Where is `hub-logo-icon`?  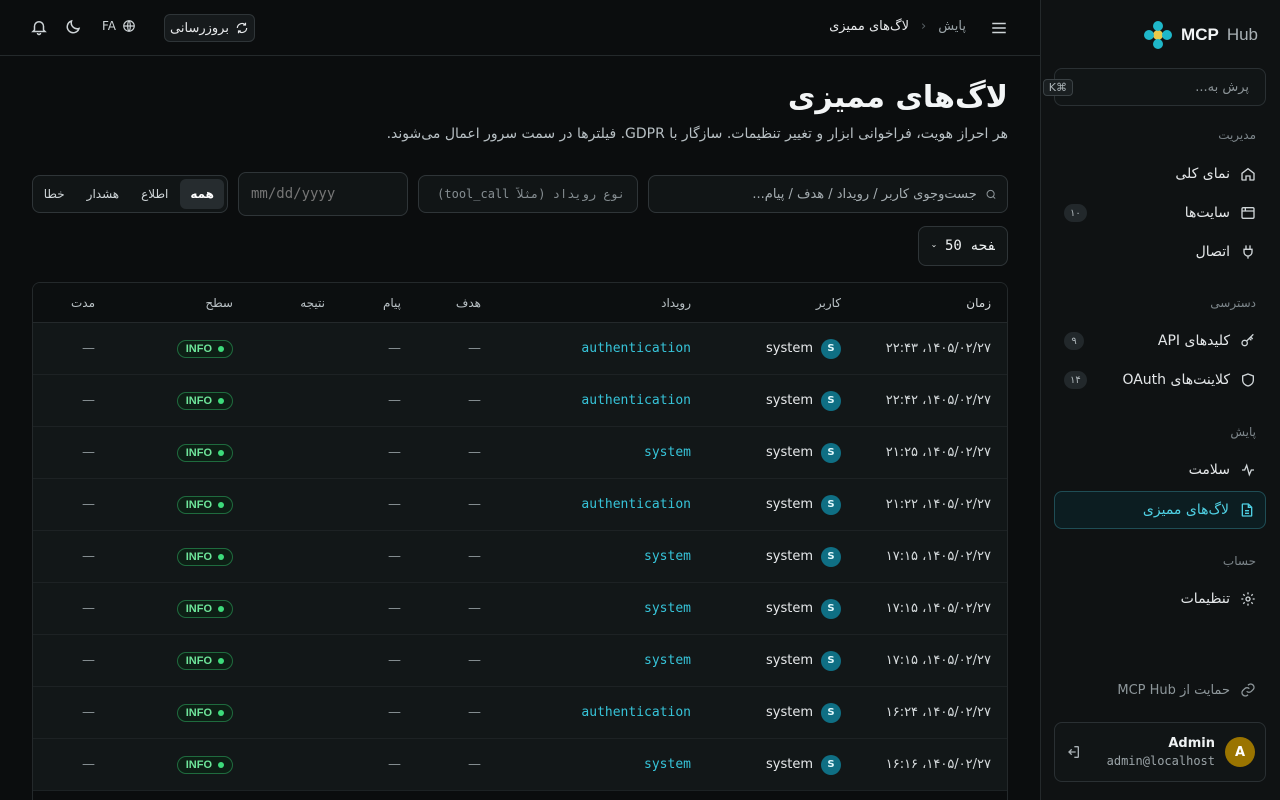 hub-logo-icon is located at coordinates (1158, 35).